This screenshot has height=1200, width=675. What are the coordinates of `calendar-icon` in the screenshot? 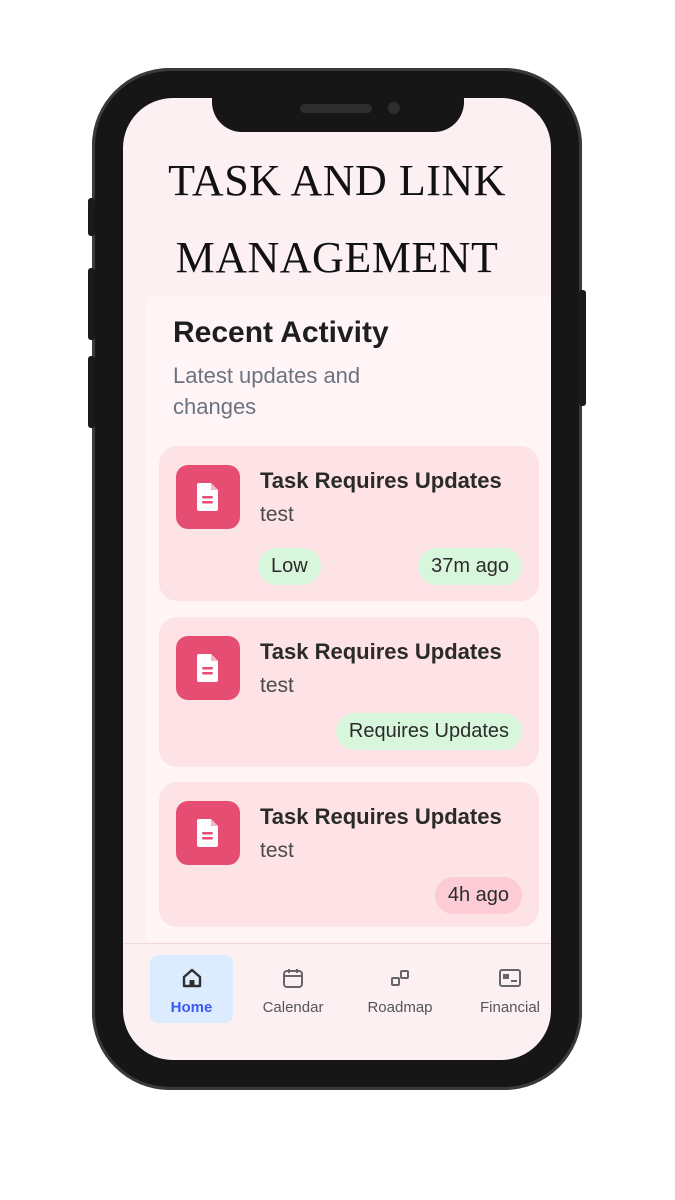 It's located at (293, 978).